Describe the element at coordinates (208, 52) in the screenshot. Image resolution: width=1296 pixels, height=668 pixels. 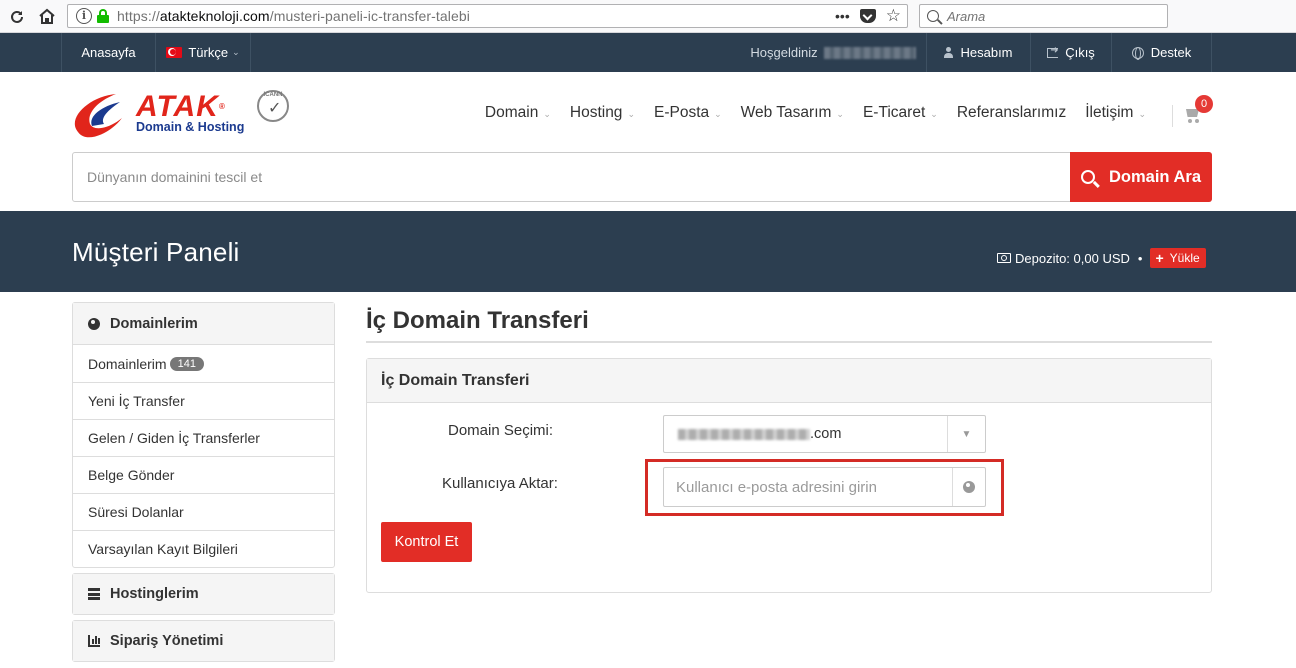
I see `language-label: Türkçe` at that location.